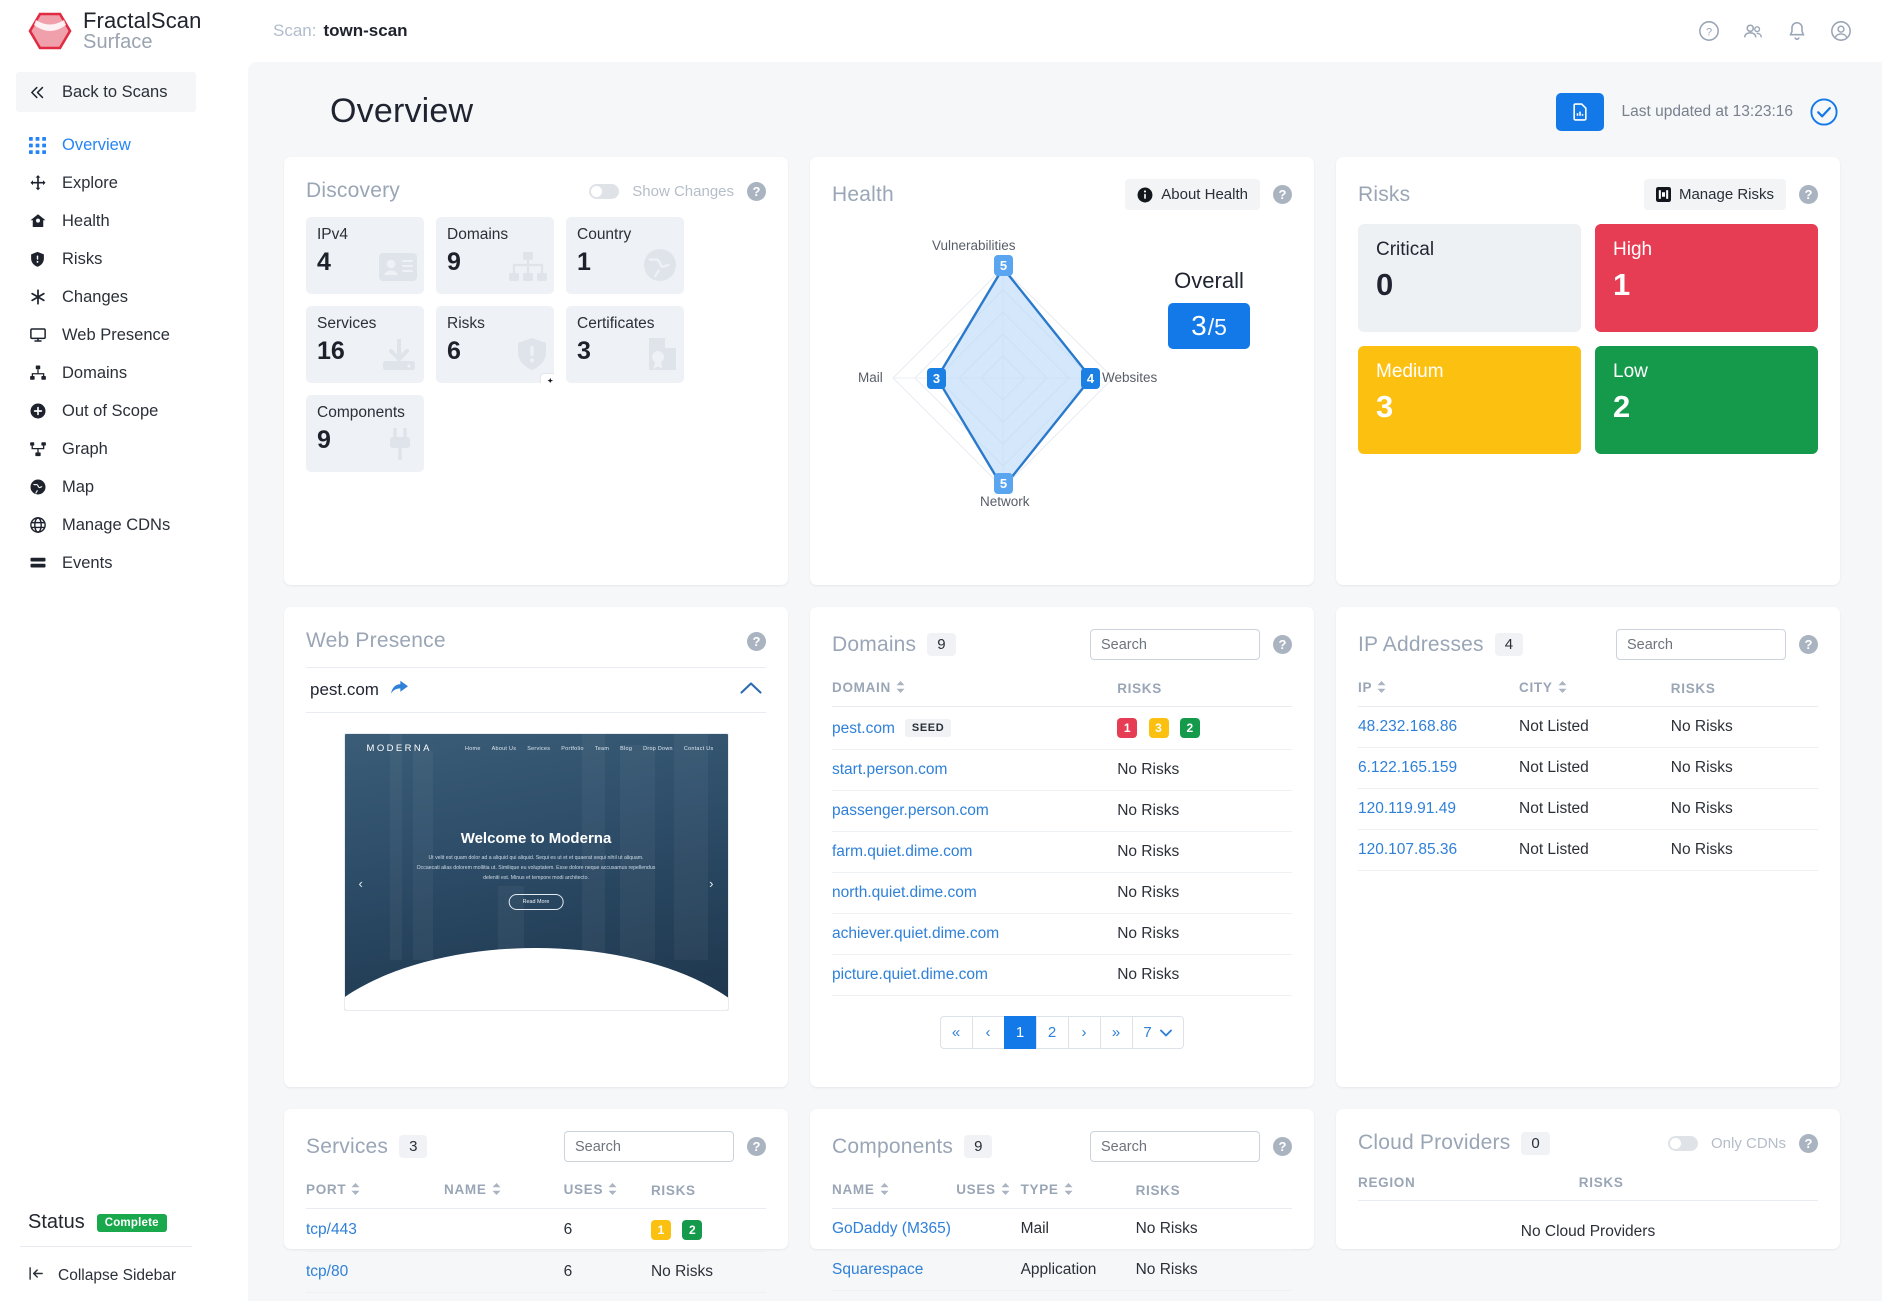  Describe the element at coordinates (604, 191) in the screenshot. I see `show-changes-toggle` at that location.